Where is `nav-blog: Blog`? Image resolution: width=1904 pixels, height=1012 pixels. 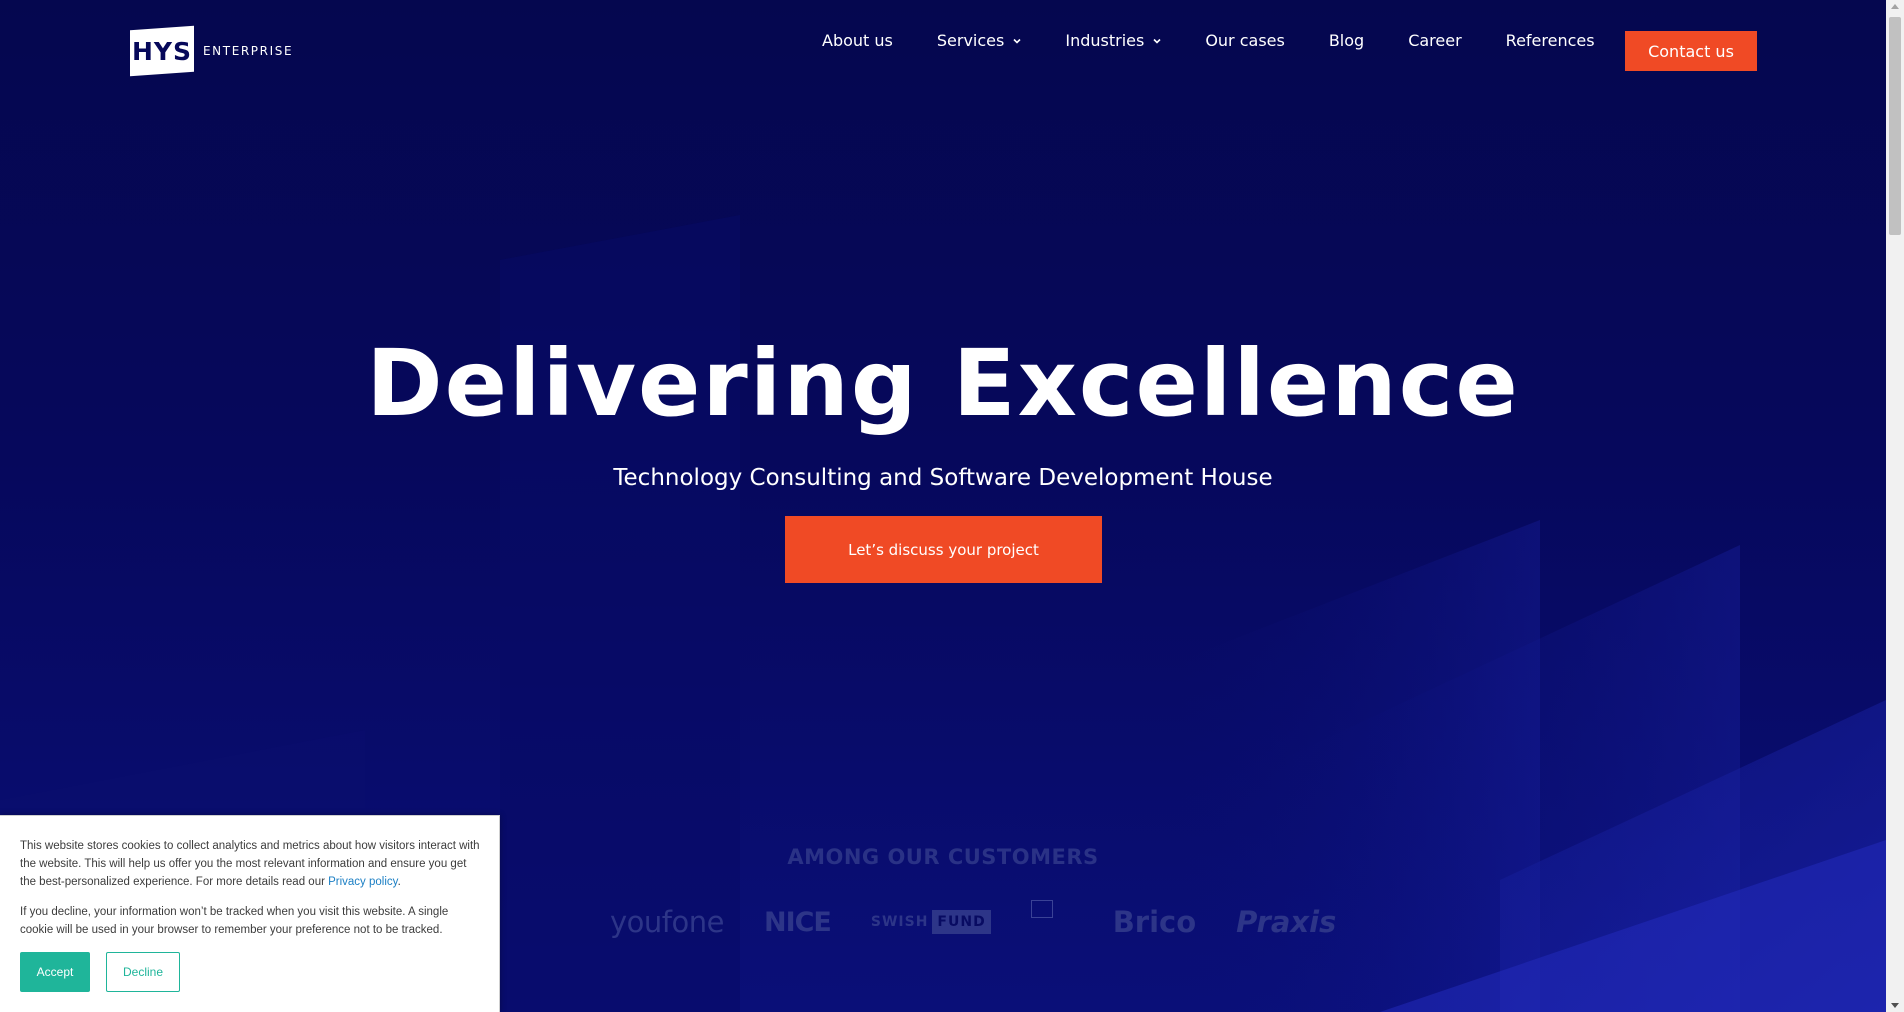
nav-blog: Blog is located at coordinates (1346, 40).